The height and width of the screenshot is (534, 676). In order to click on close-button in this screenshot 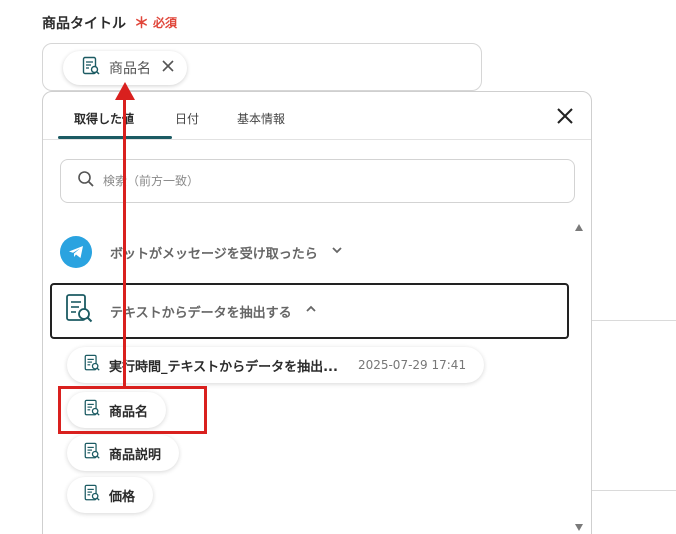, I will do `click(565, 118)`.